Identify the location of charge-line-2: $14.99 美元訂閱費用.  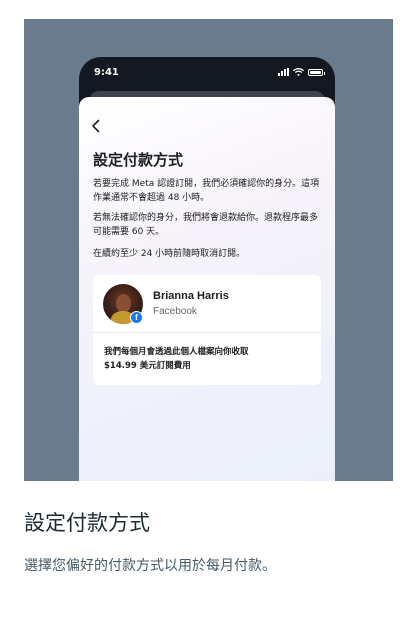
(147, 366).